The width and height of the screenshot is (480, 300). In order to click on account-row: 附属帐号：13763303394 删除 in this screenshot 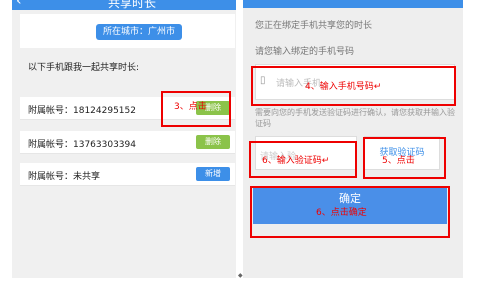, I will do `click(127, 142)`.